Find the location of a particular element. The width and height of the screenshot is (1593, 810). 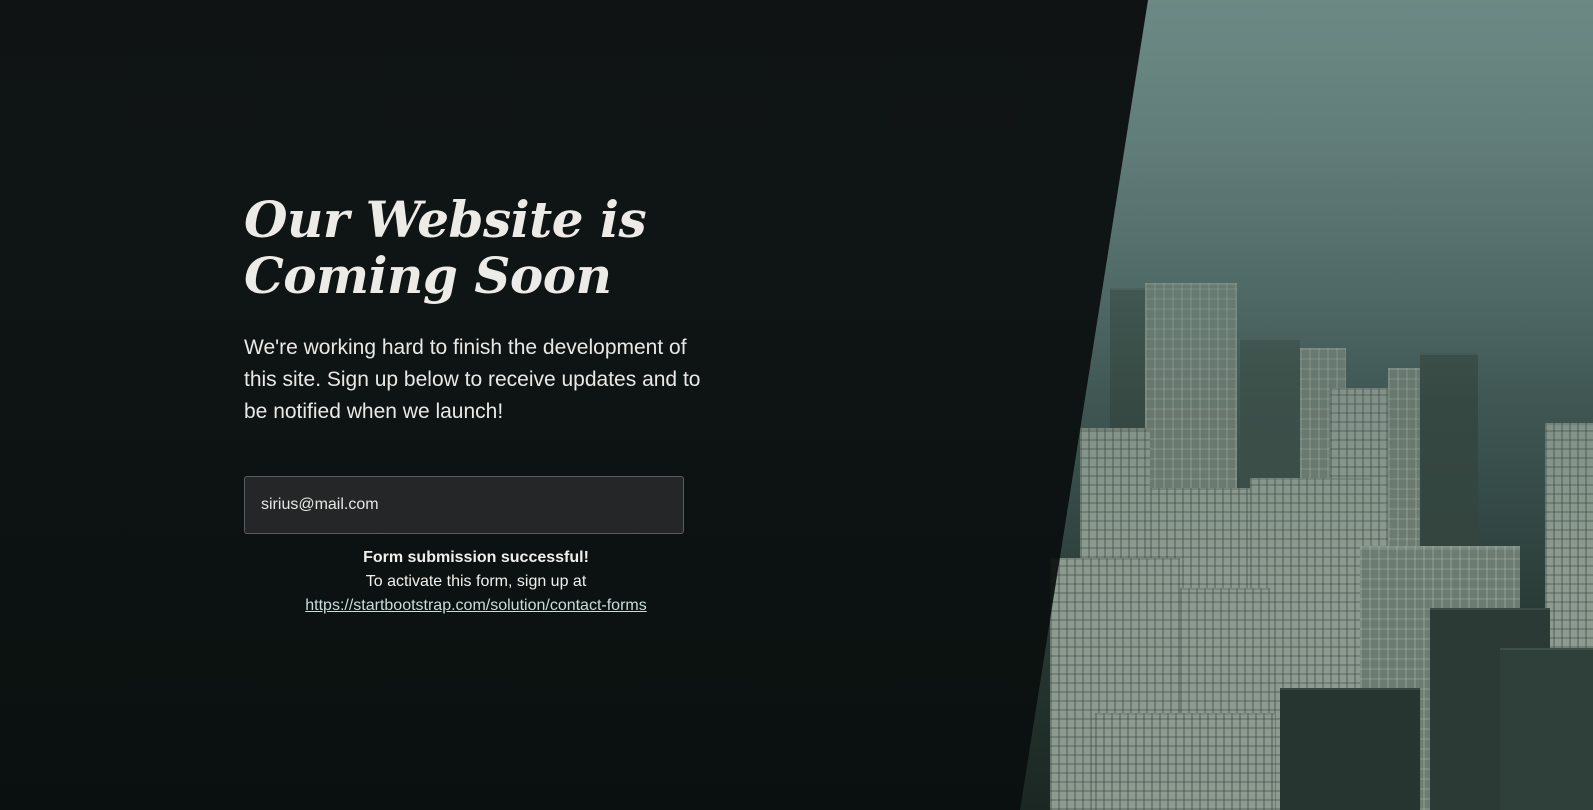

success-title: Form submission successful! is located at coordinates (476, 557).